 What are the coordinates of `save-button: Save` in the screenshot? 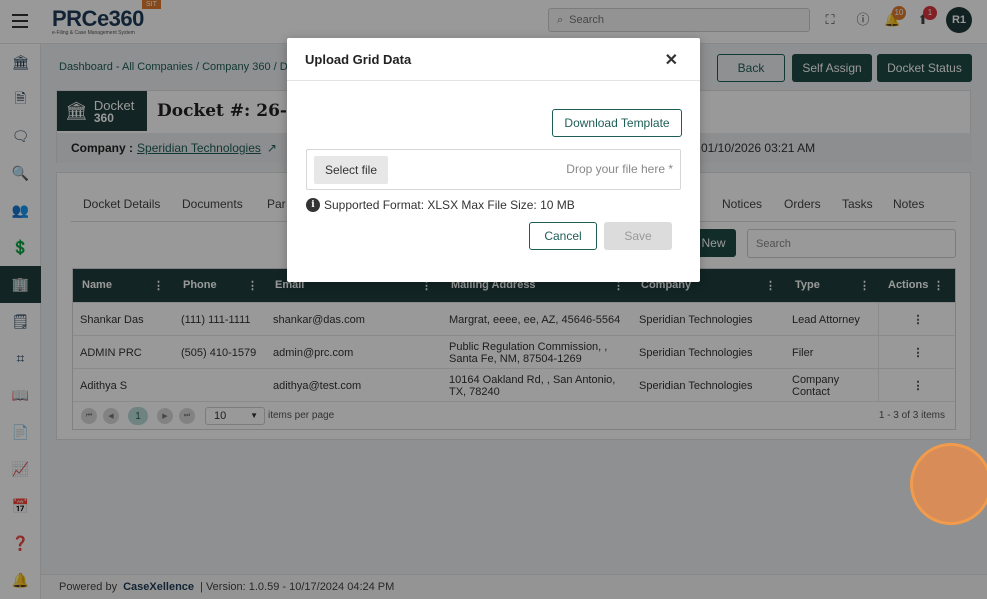 It's located at (638, 236).